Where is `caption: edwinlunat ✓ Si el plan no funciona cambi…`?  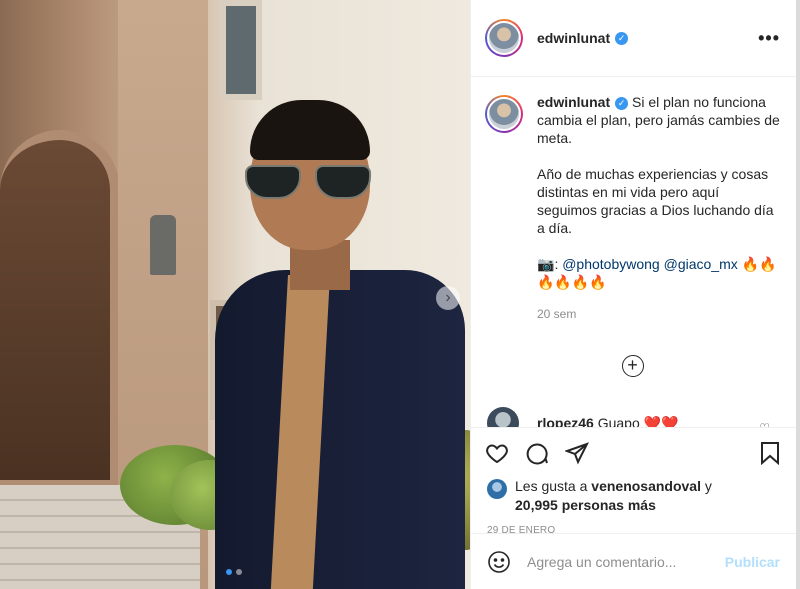 caption: edwinlunat ✓ Si el plan no funciona cambi… is located at coordinates (632, 208).